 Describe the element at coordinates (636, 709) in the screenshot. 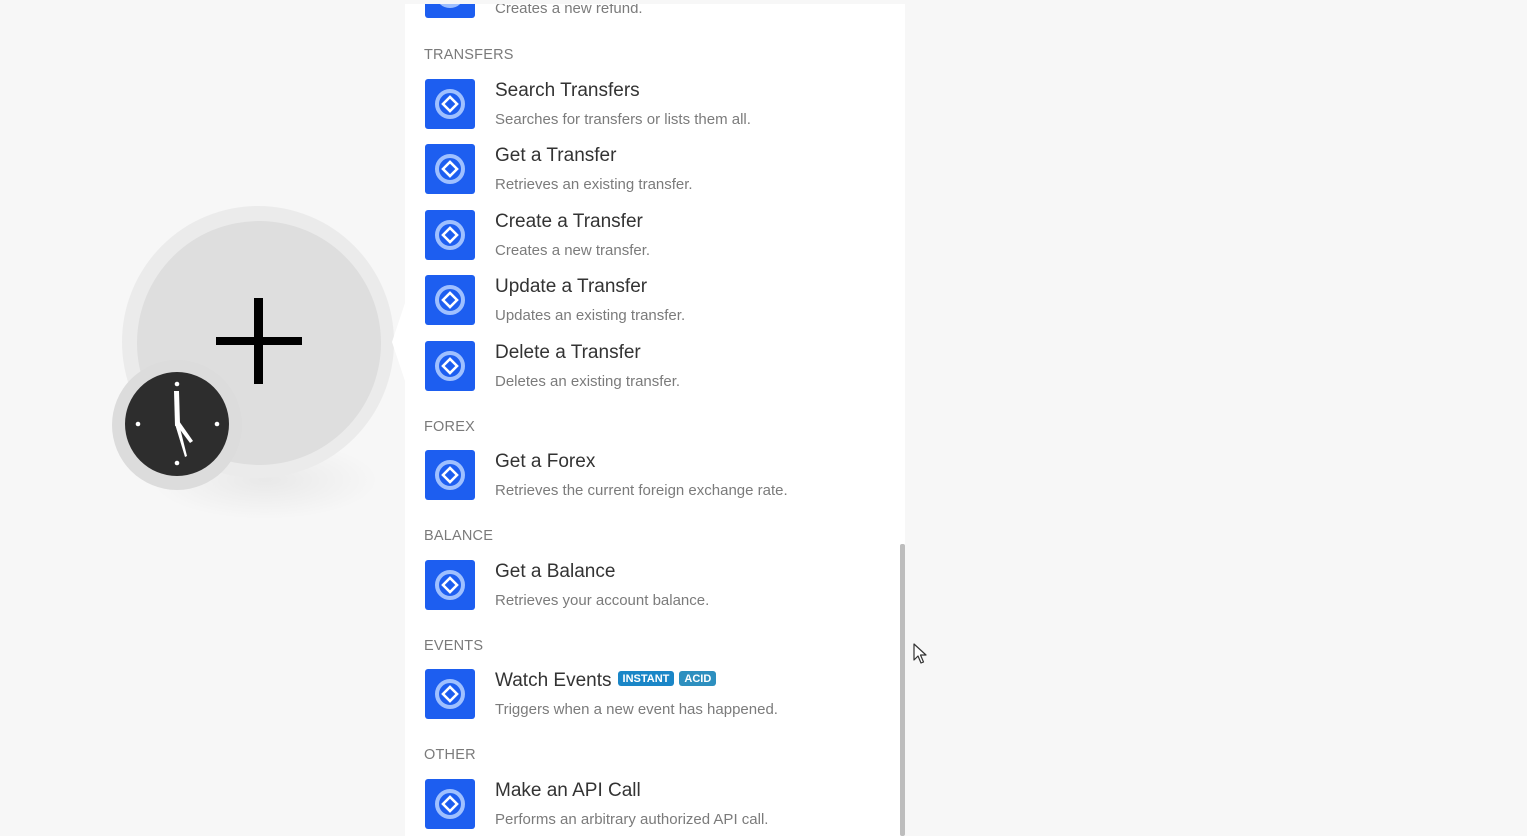

I see `item-description: Triggers when a new event has happened.` at that location.